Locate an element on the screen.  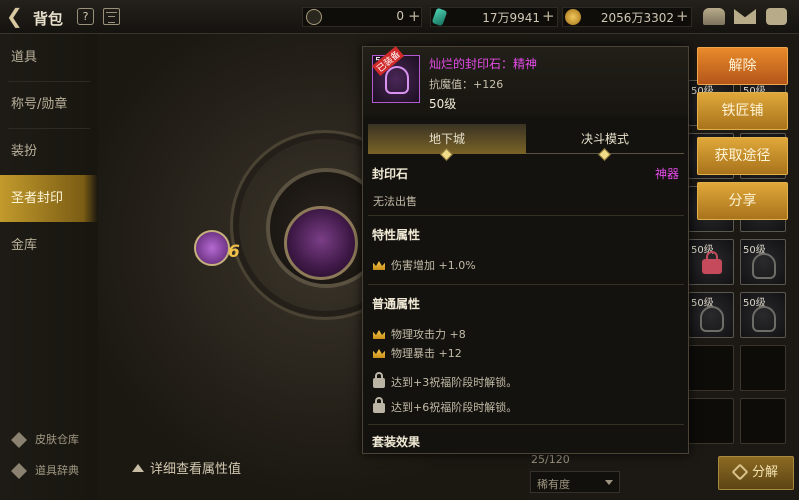
normal-attr-row: 物理暴击 +12 is located at coordinates (417, 353).